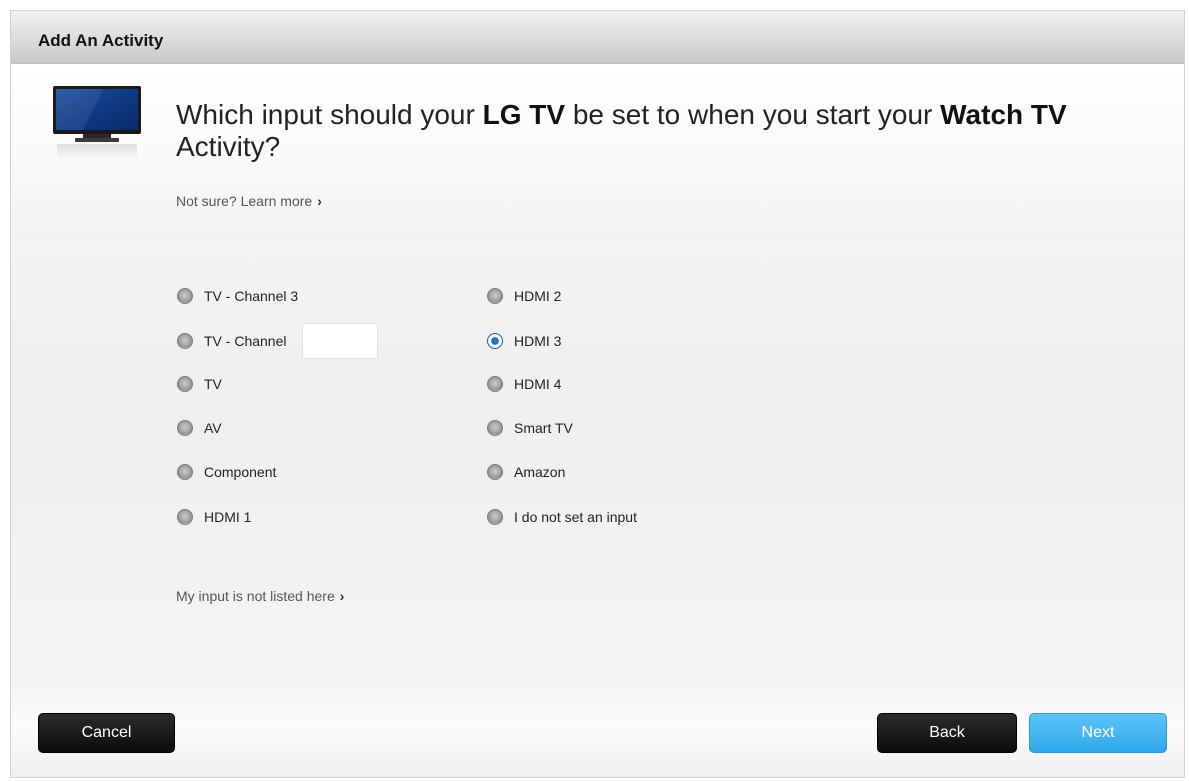 Image resolution: width=1189 pixels, height=781 pixels. What do you see at coordinates (495, 341) in the screenshot?
I see `radio-button-selected` at bounding box center [495, 341].